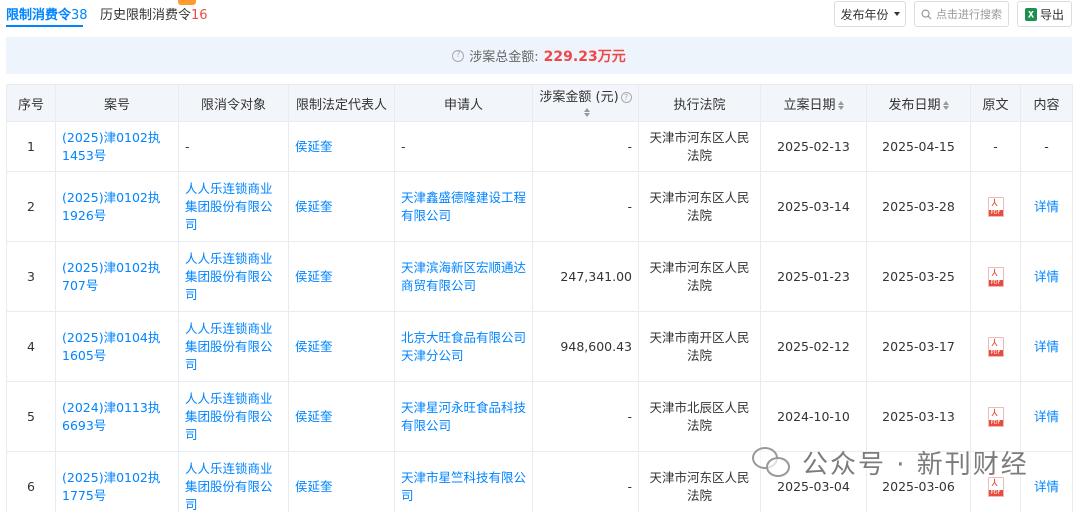  Describe the element at coordinates (31, 276) in the screenshot. I see `cell-index: 3` at that location.